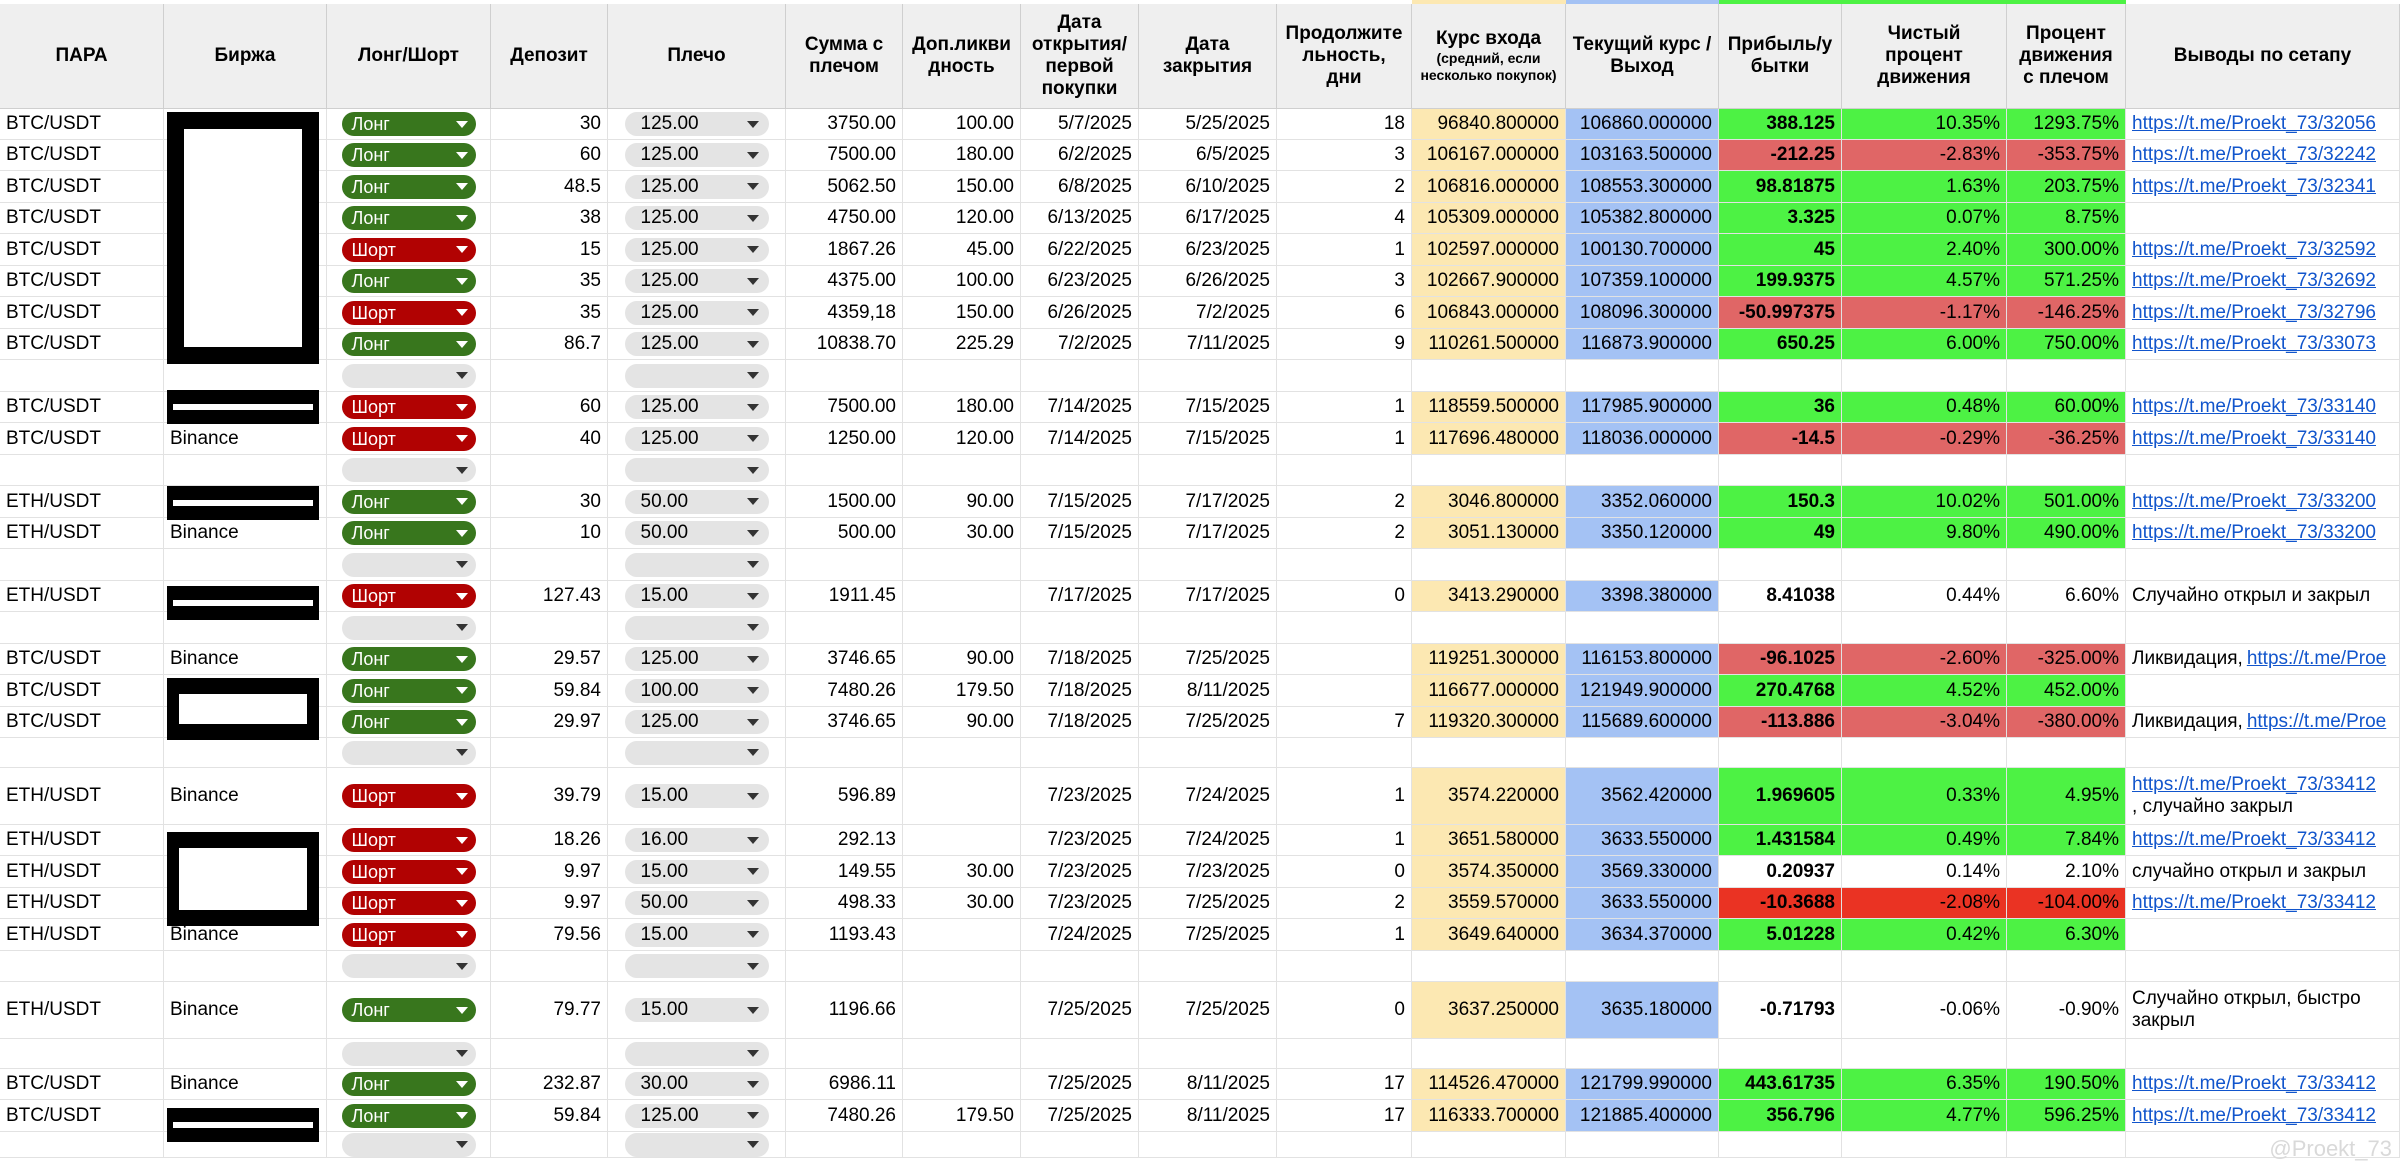 This screenshot has height=1170, width=2400. I want to click on exit-price-cell: 103163.500000, so click(1642, 155).